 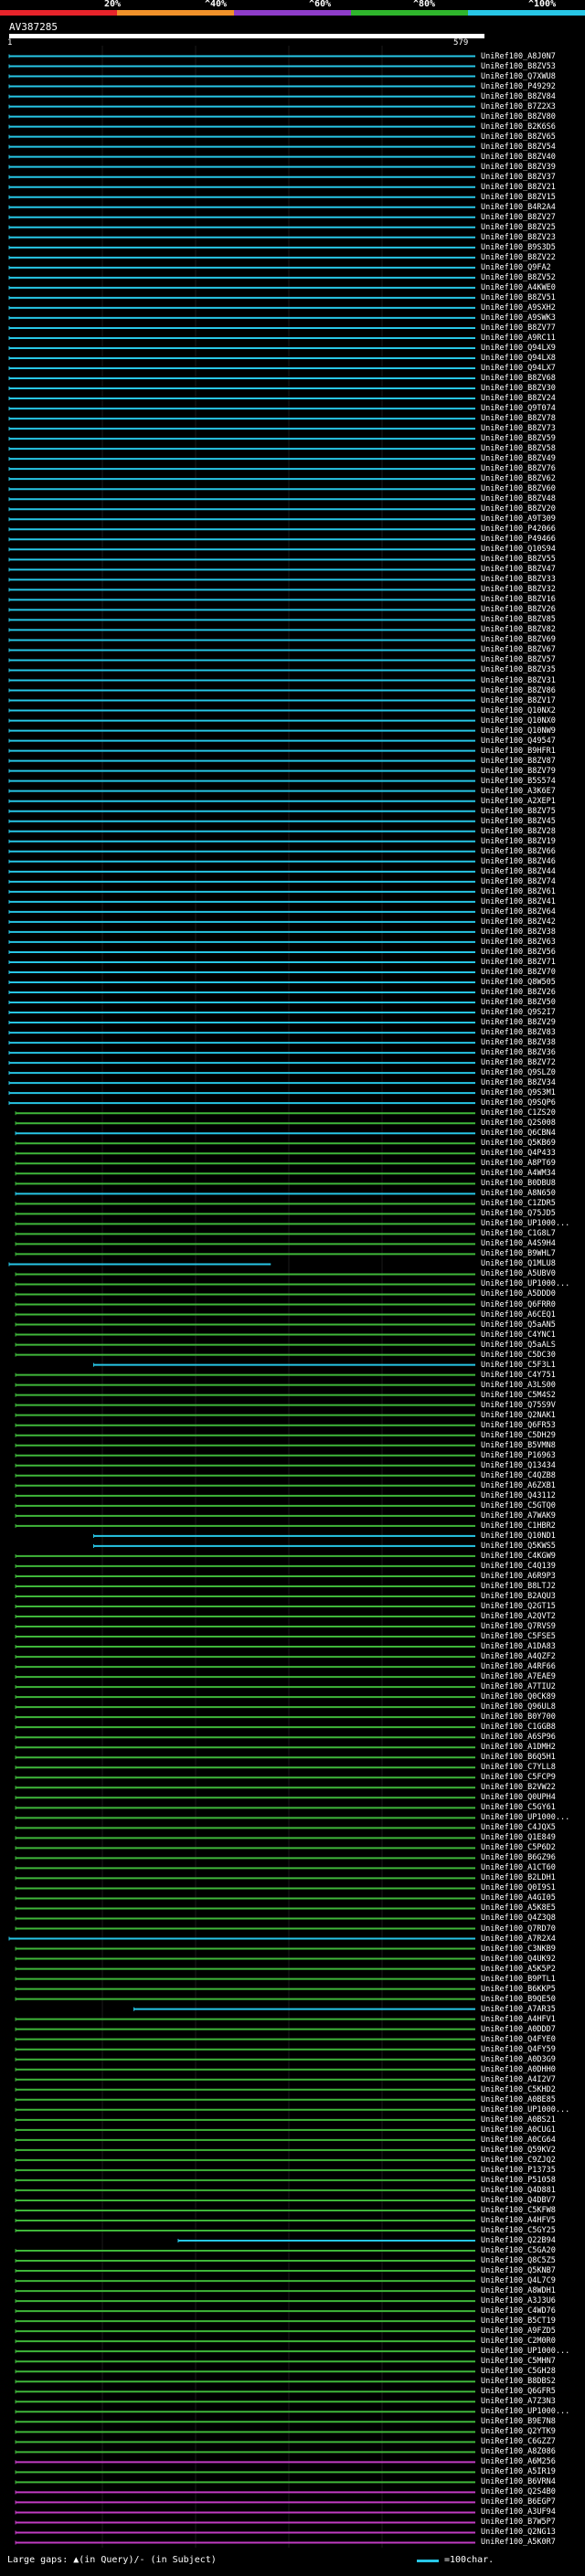 What do you see at coordinates (518, 328) in the screenshot?
I see `hit-label: UniRef100_B8ZV77` at bounding box center [518, 328].